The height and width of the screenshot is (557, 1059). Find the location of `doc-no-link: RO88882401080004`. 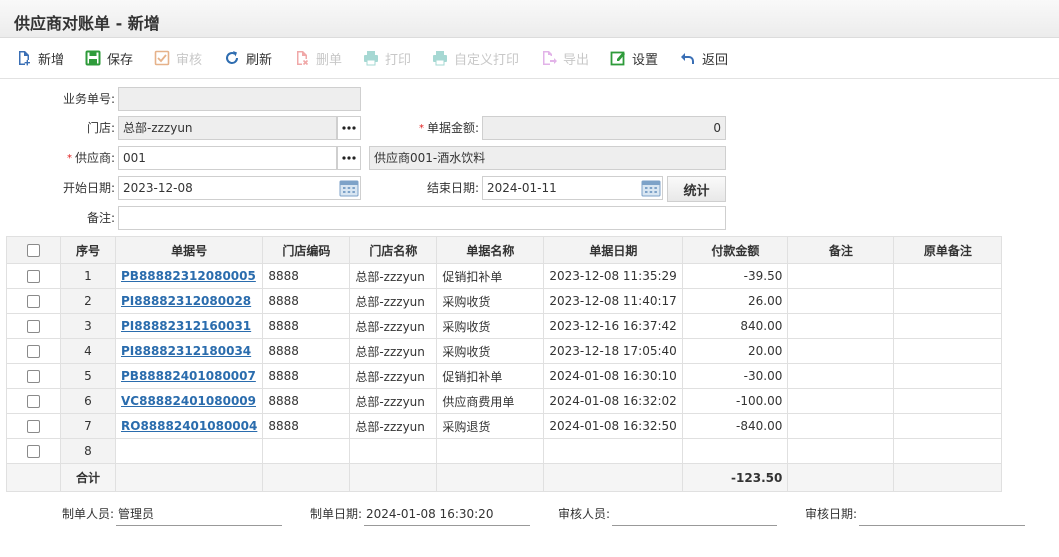

doc-no-link: RO88882401080004 is located at coordinates (189, 426).